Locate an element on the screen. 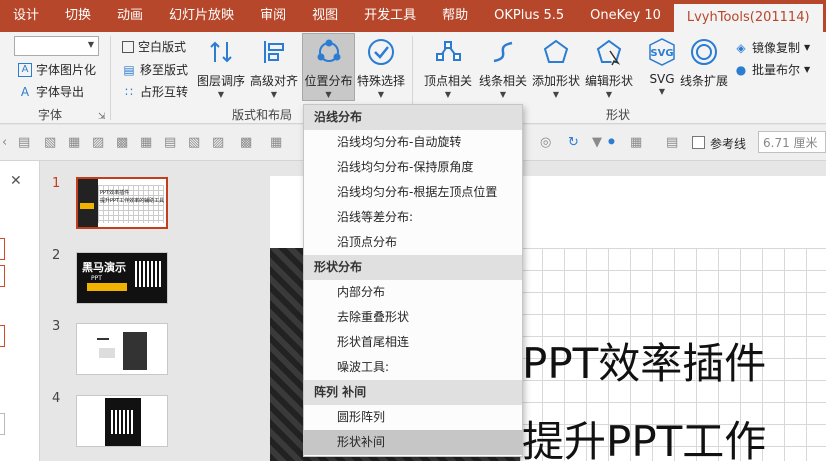 The height and width of the screenshot is (461, 826). check-circle-icon is located at coordinates (381, 52).